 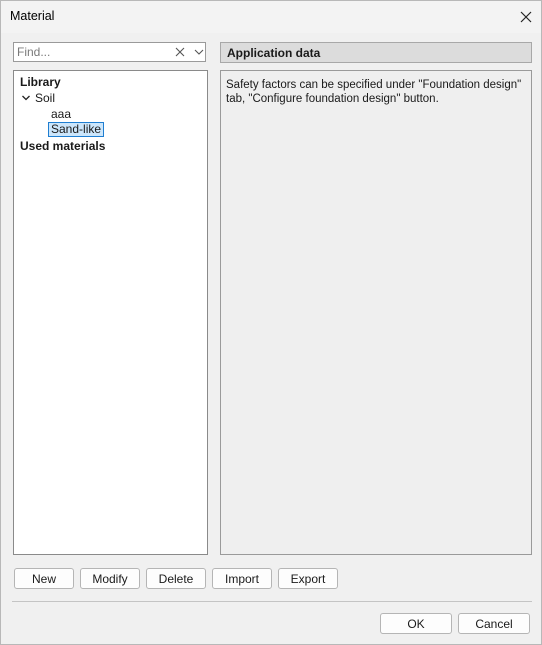 I want to click on divider, so click(x=272, y=601).